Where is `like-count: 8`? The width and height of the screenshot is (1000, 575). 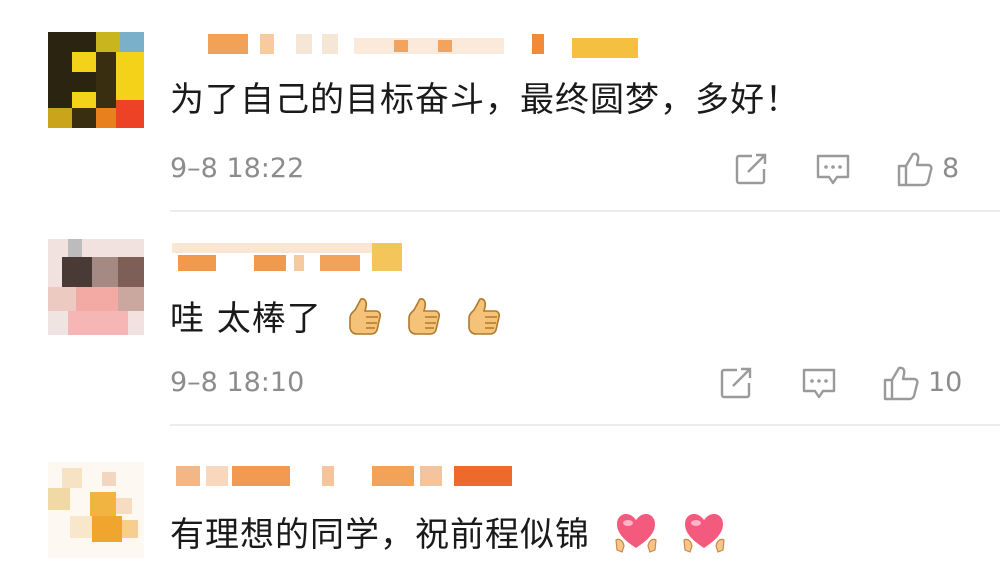 like-count: 8 is located at coordinates (951, 168).